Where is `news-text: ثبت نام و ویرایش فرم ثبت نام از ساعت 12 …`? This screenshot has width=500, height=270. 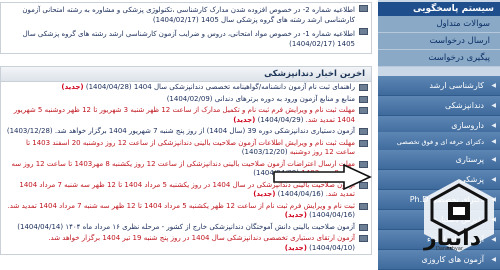
news-text: ثبت نام و ویرایش فرم ثبت نام از ساعت 12 … is located at coordinates (181, 205).